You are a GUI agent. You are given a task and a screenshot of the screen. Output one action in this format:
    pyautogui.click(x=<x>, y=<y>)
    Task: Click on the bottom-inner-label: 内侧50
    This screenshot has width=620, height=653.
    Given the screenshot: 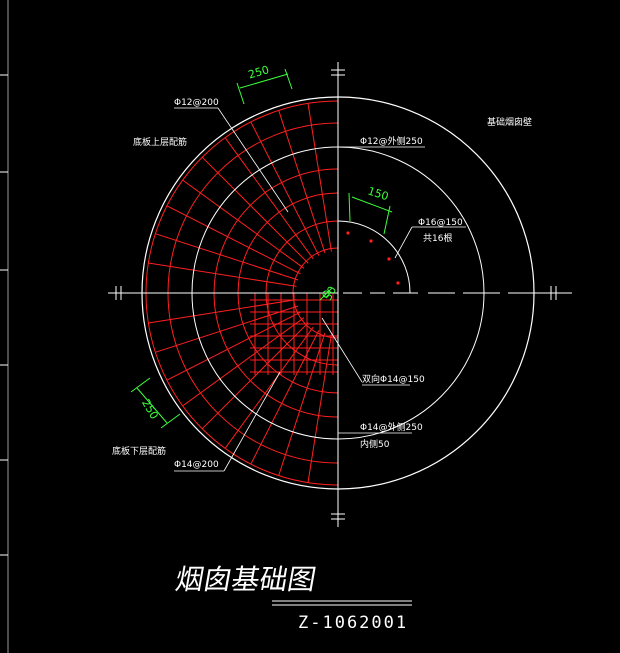 What is the action you would take?
    pyautogui.click(x=375, y=444)
    